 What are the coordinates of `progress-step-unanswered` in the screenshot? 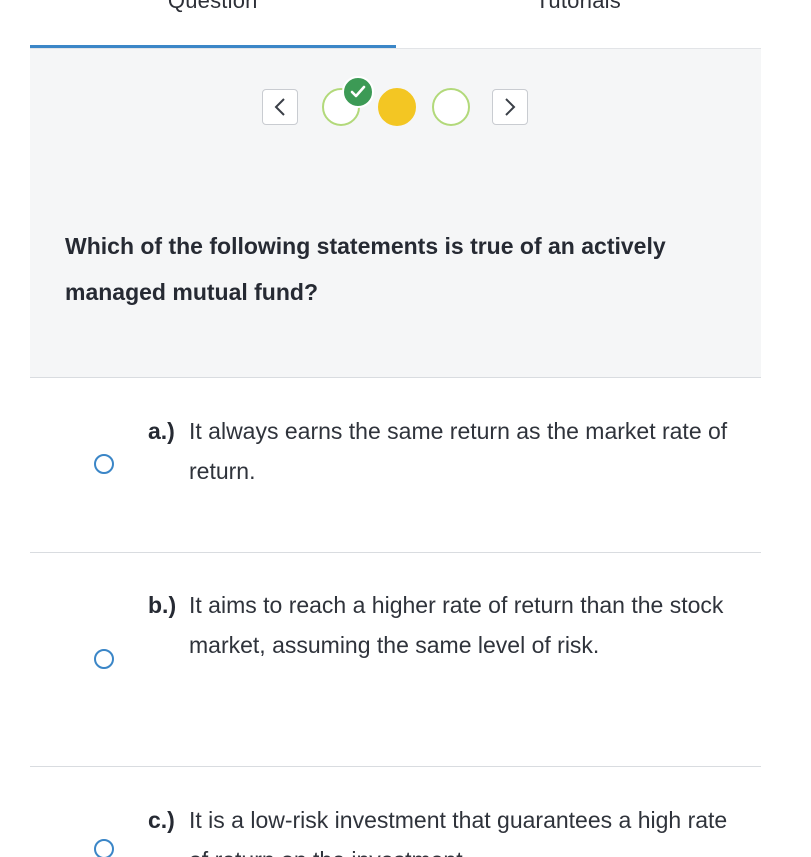 It's located at (451, 107).